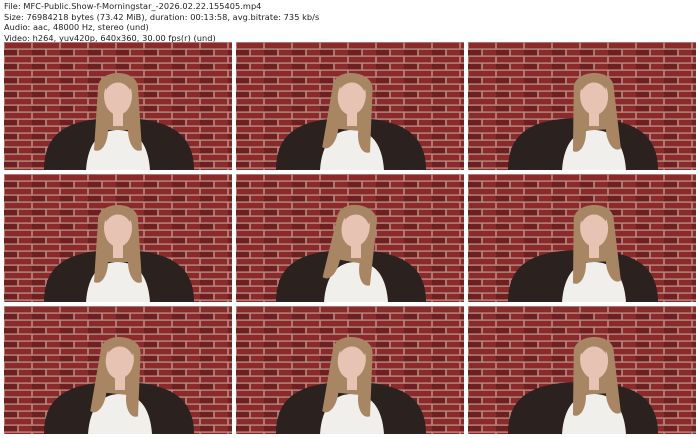 The image size is (700, 438). Describe the element at coordinates (76, 27) in the screenshot. I see `audio-info-line: Audio: aac, 48000 Hz, stereo (und)` at that location.